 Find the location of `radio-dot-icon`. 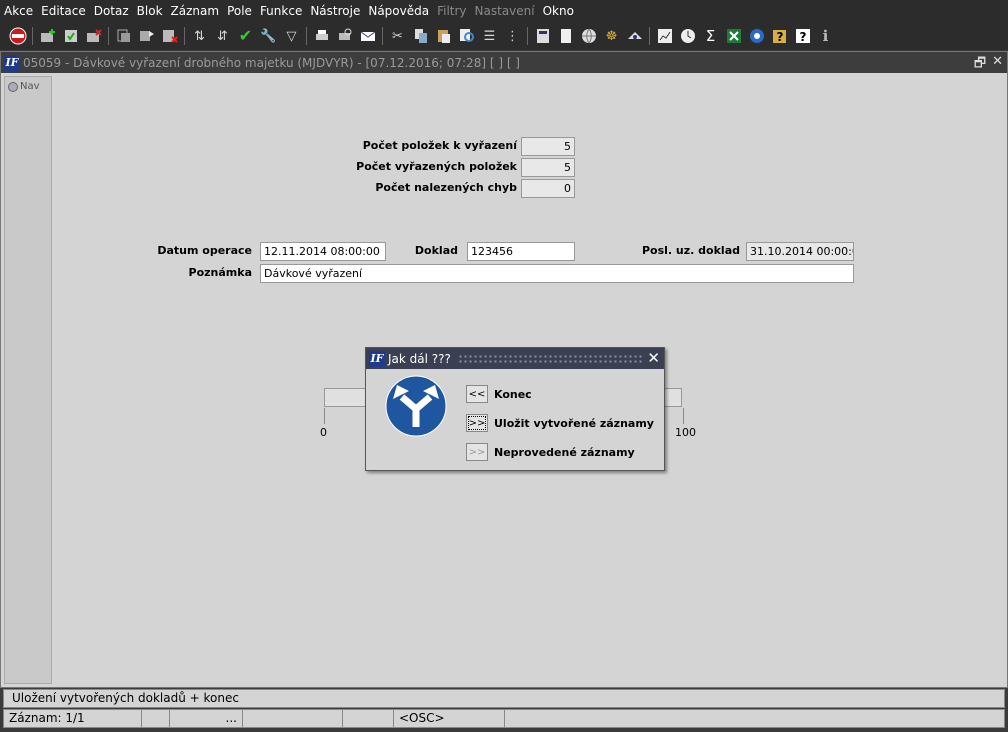

radio-dot-icon is located at coordinates (13, 86).